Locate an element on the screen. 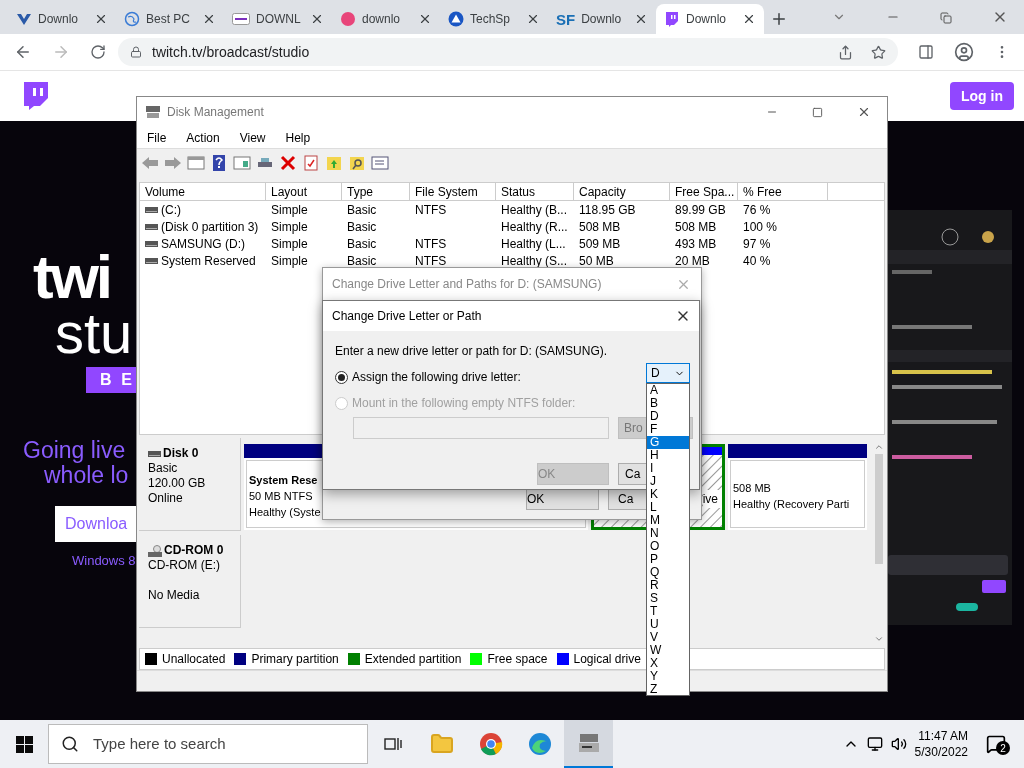 The image size is (1024, 768). column-header: Type is located at coordinates (376, 191).